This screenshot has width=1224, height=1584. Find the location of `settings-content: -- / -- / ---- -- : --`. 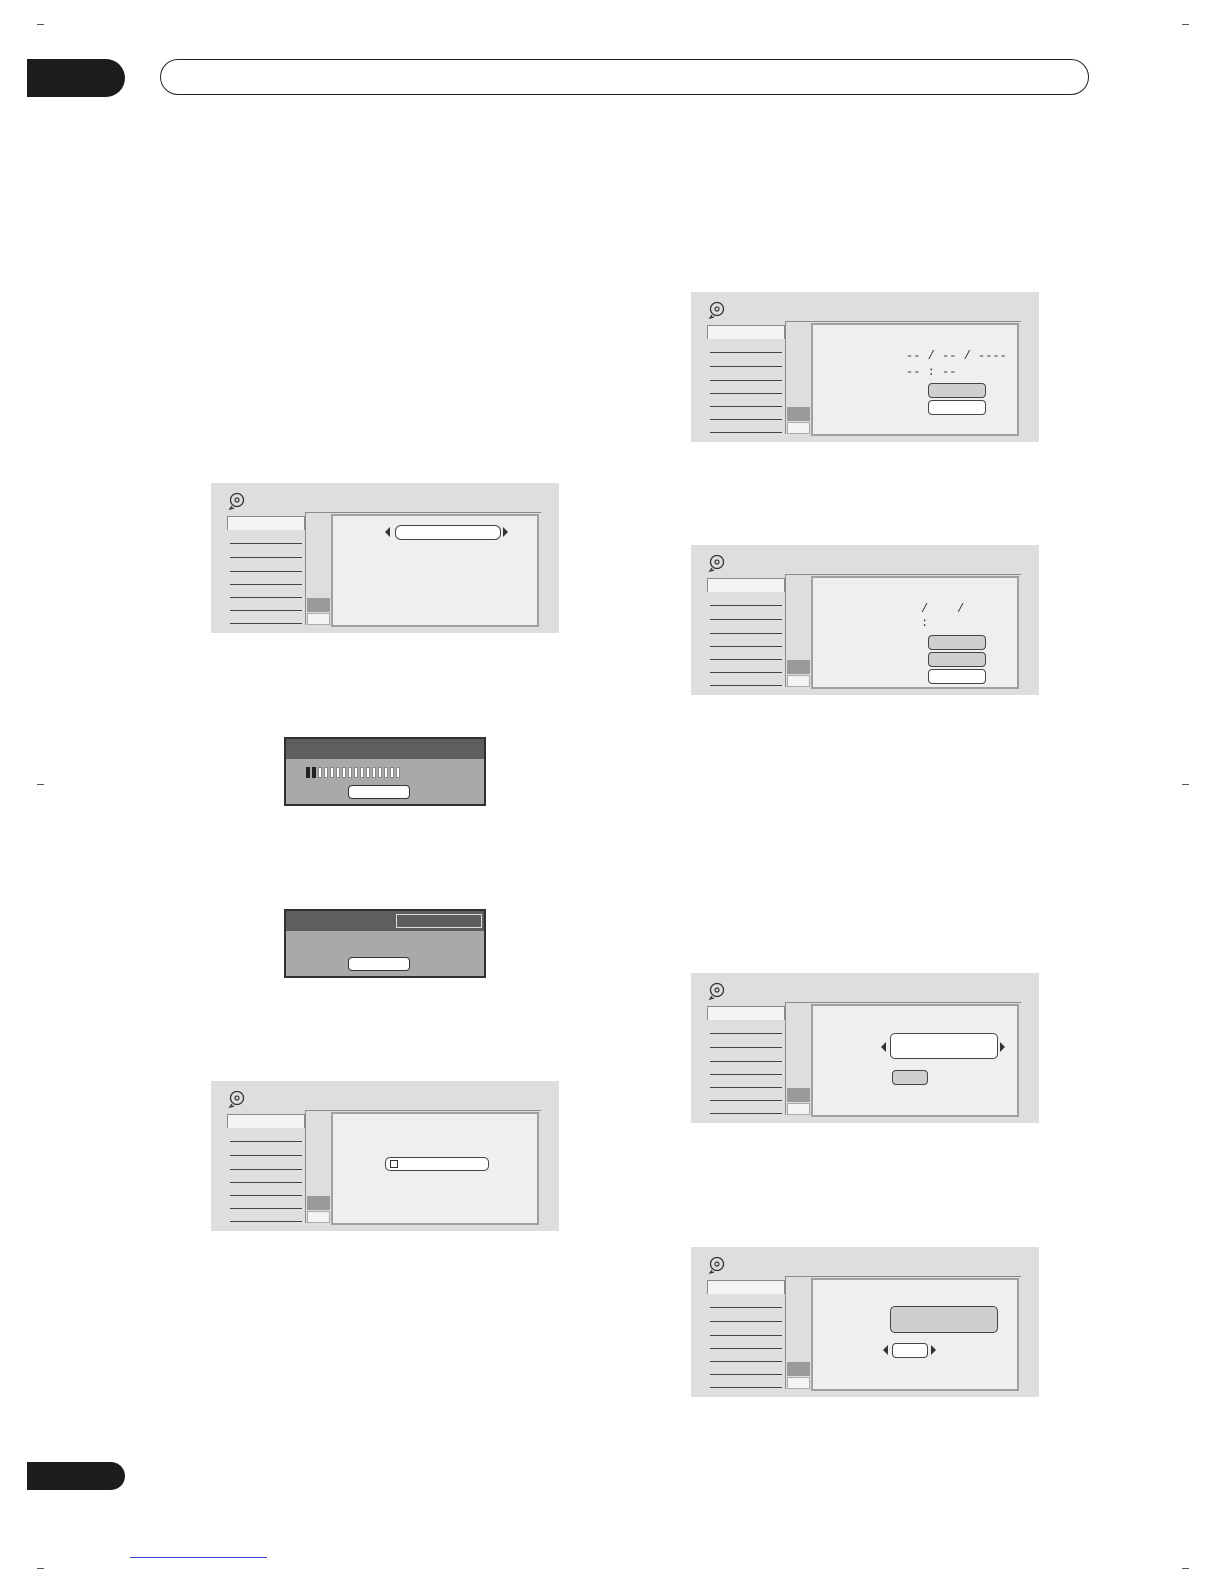

settings-content: -- / -- / ---- -- : -- is located at coordinates (915, 379).